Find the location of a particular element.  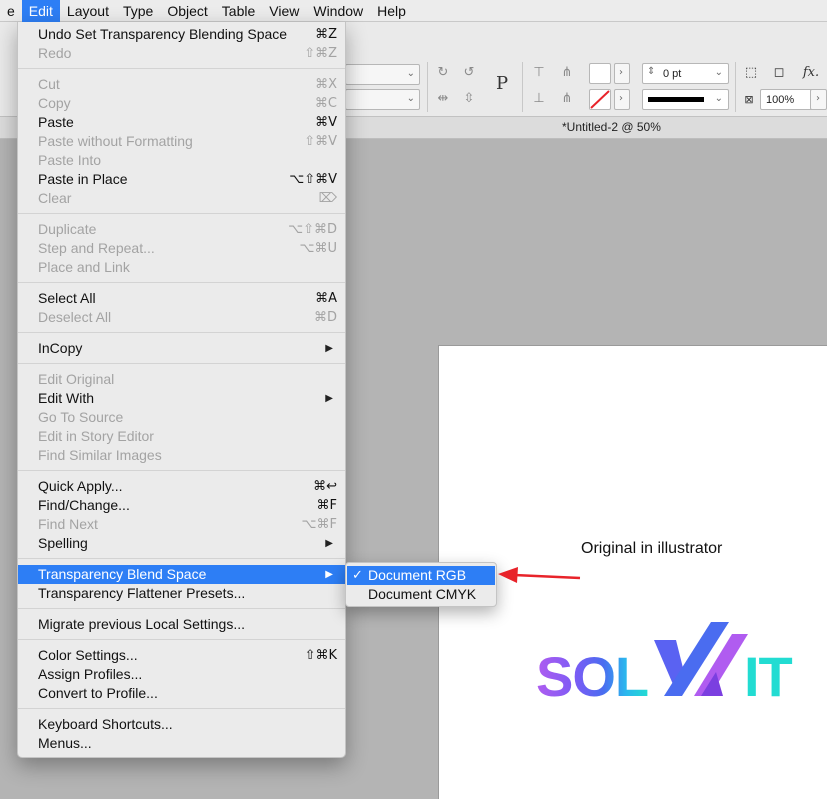

svg-text: IT is located at coordinates (768, 671).